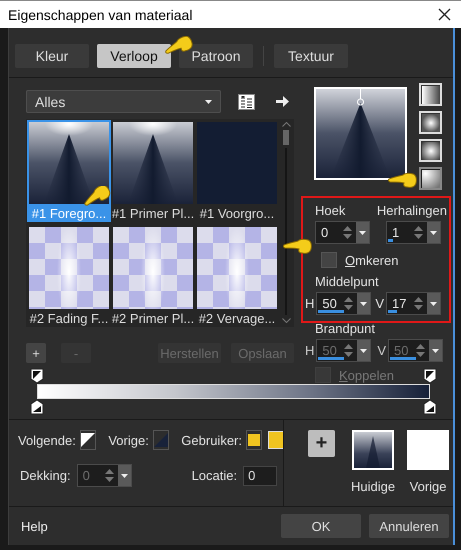  I want to click on ok-button: OK, so click(321, 526).